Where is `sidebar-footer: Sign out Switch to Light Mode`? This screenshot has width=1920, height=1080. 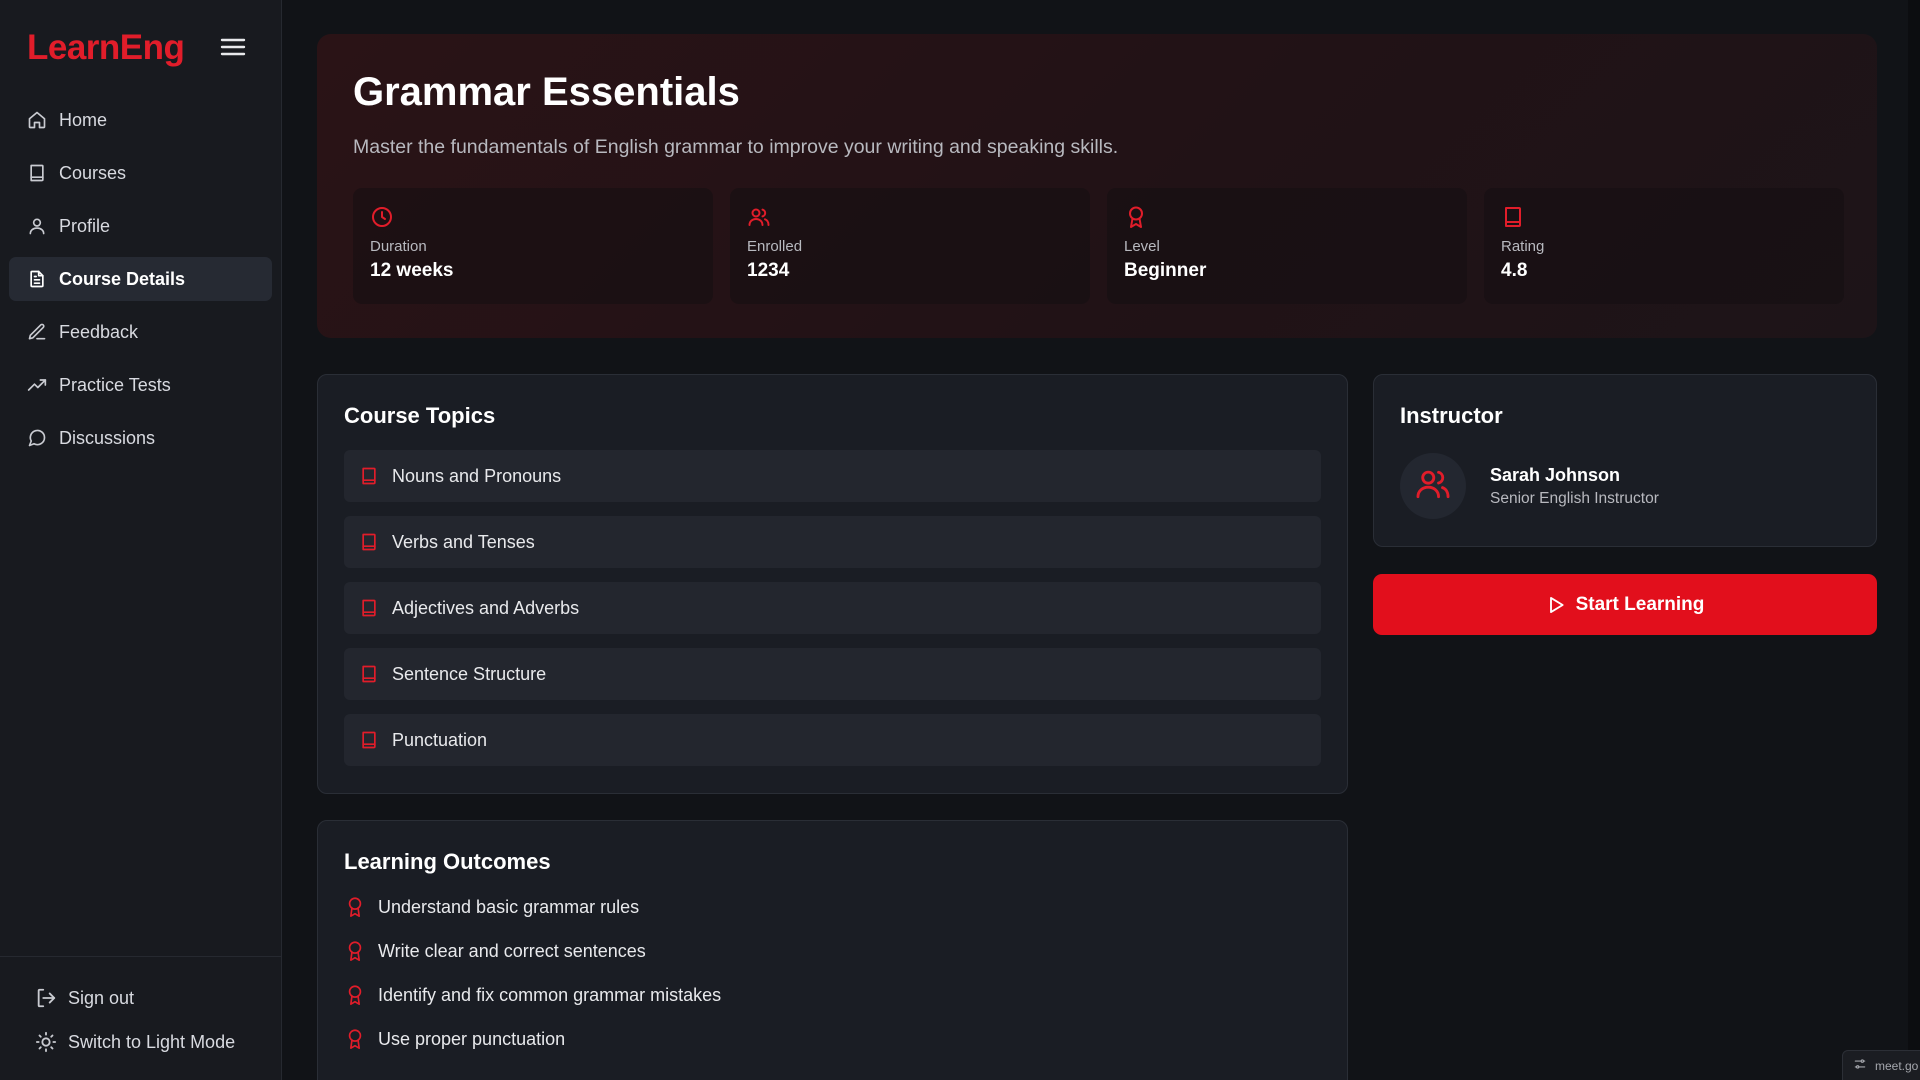 sidebar-footer: Sign out Switch to Light Mode is located at coordinates (141, 1018).